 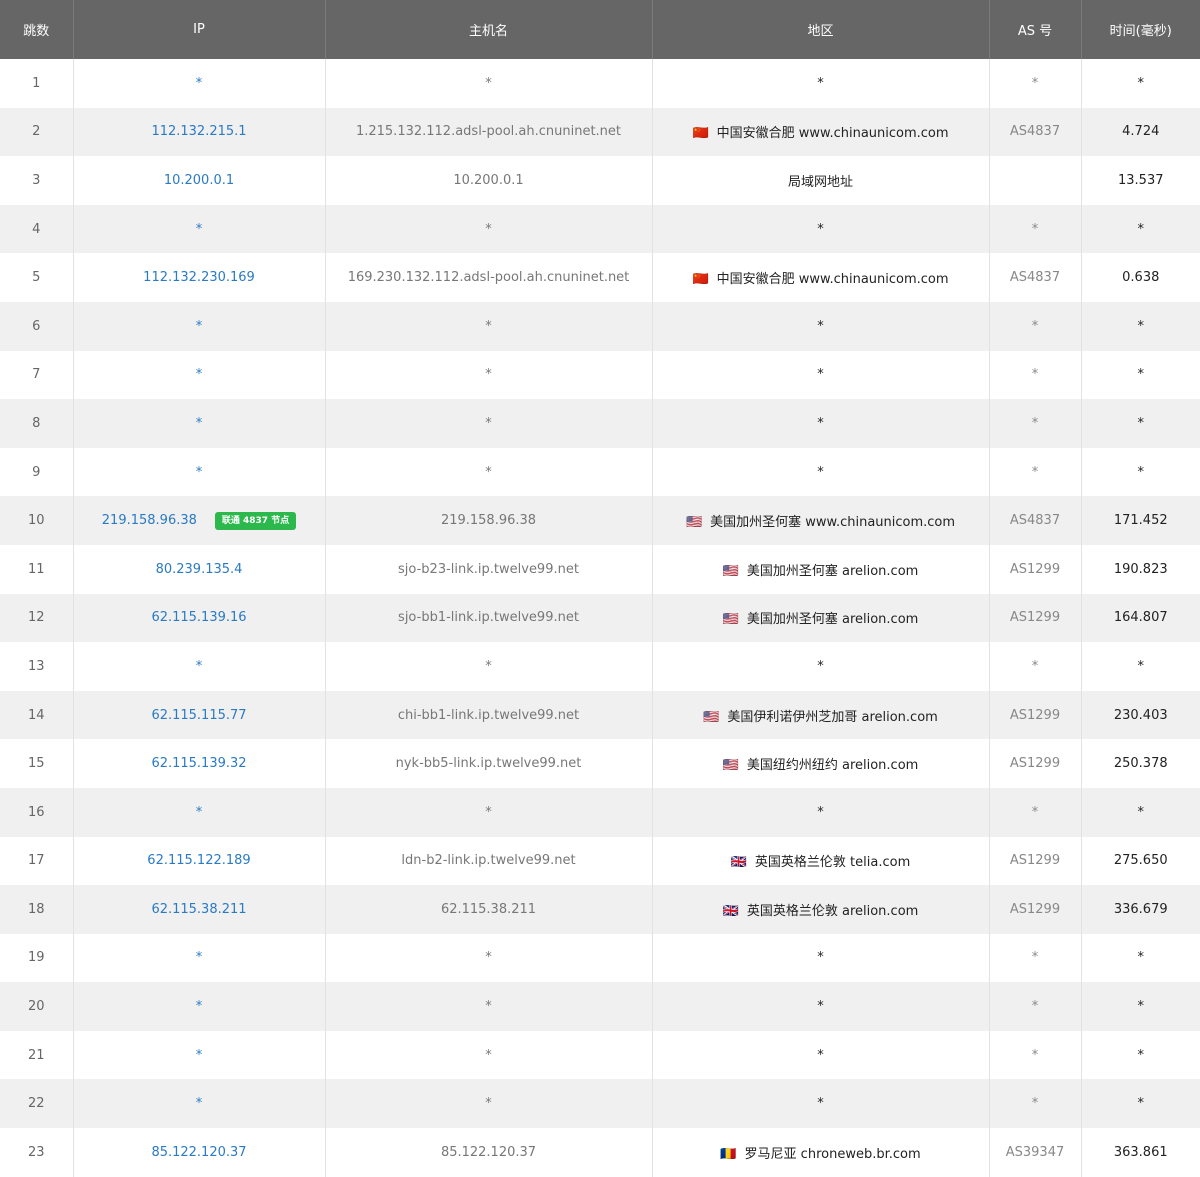 I want to click on hop-cell: 15, so click(x=37, y=763).